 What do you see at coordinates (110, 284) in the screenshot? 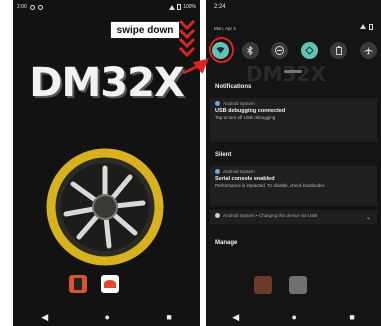
I see `app-icon-cps` at bounding box center [110, 284].